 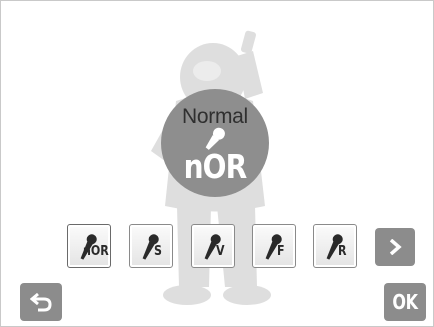 I want to click on next-button, so click(x=395, y=247).